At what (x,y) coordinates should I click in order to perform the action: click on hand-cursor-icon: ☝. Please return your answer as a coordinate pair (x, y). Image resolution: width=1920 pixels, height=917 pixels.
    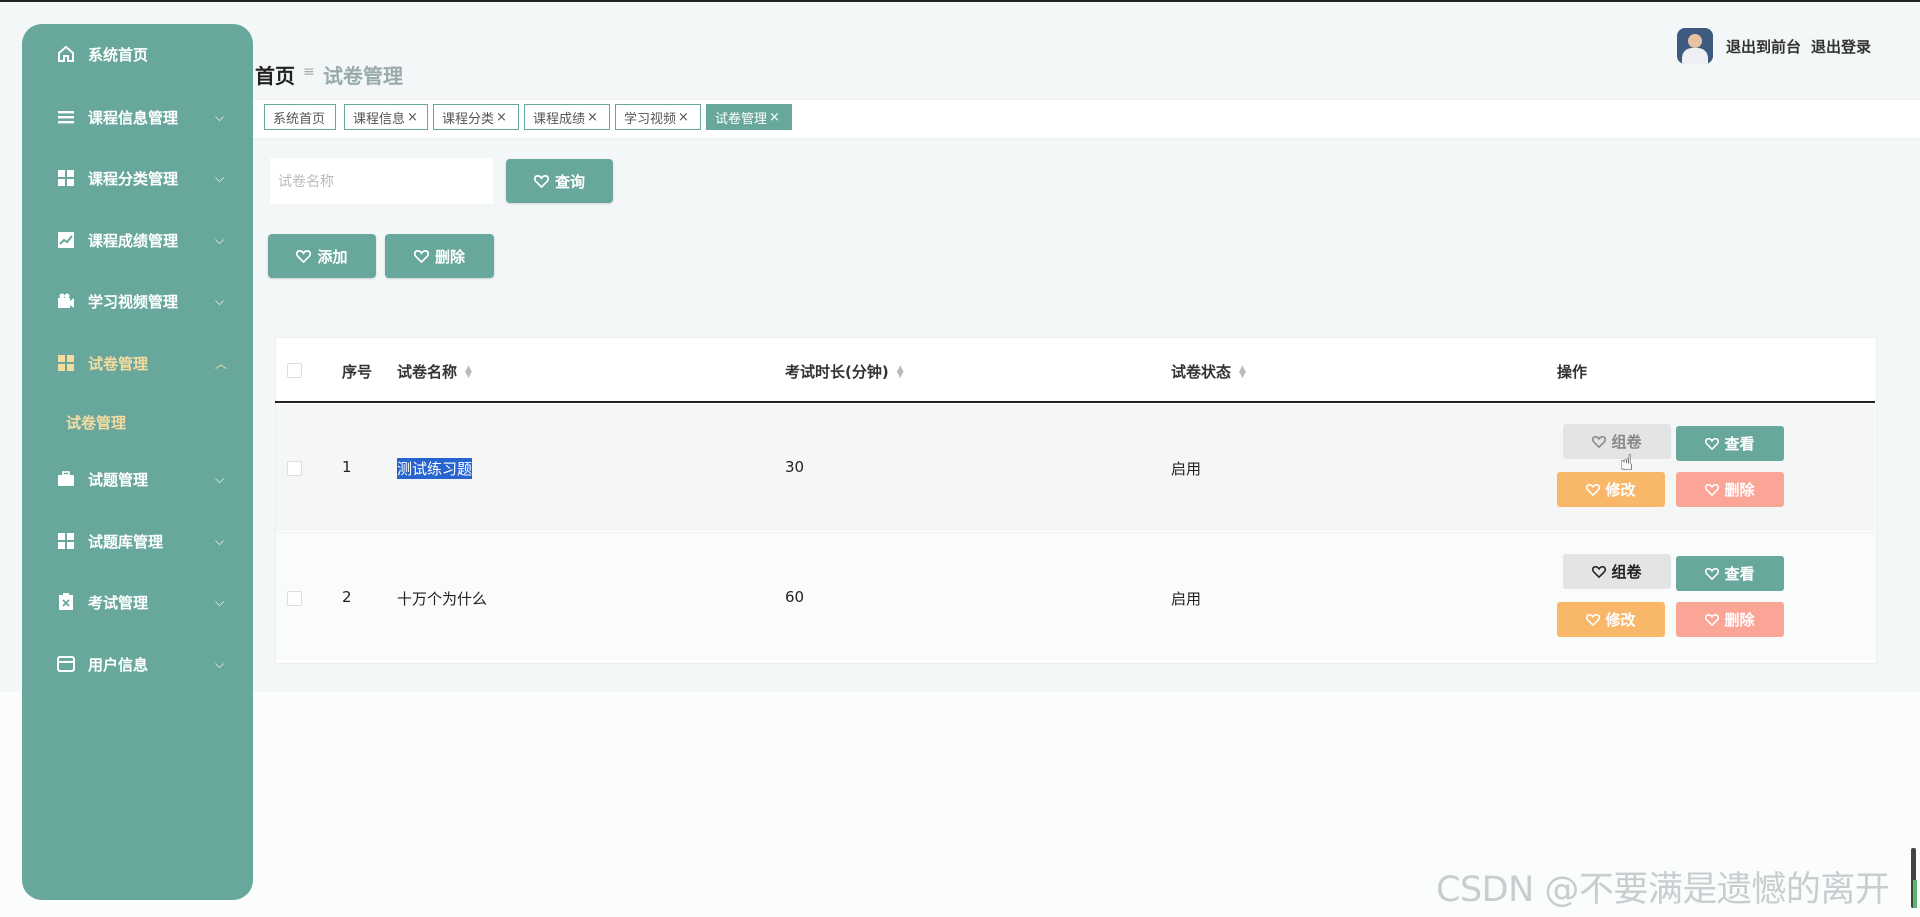
    Looking at the image, I should click on (1627, 463).